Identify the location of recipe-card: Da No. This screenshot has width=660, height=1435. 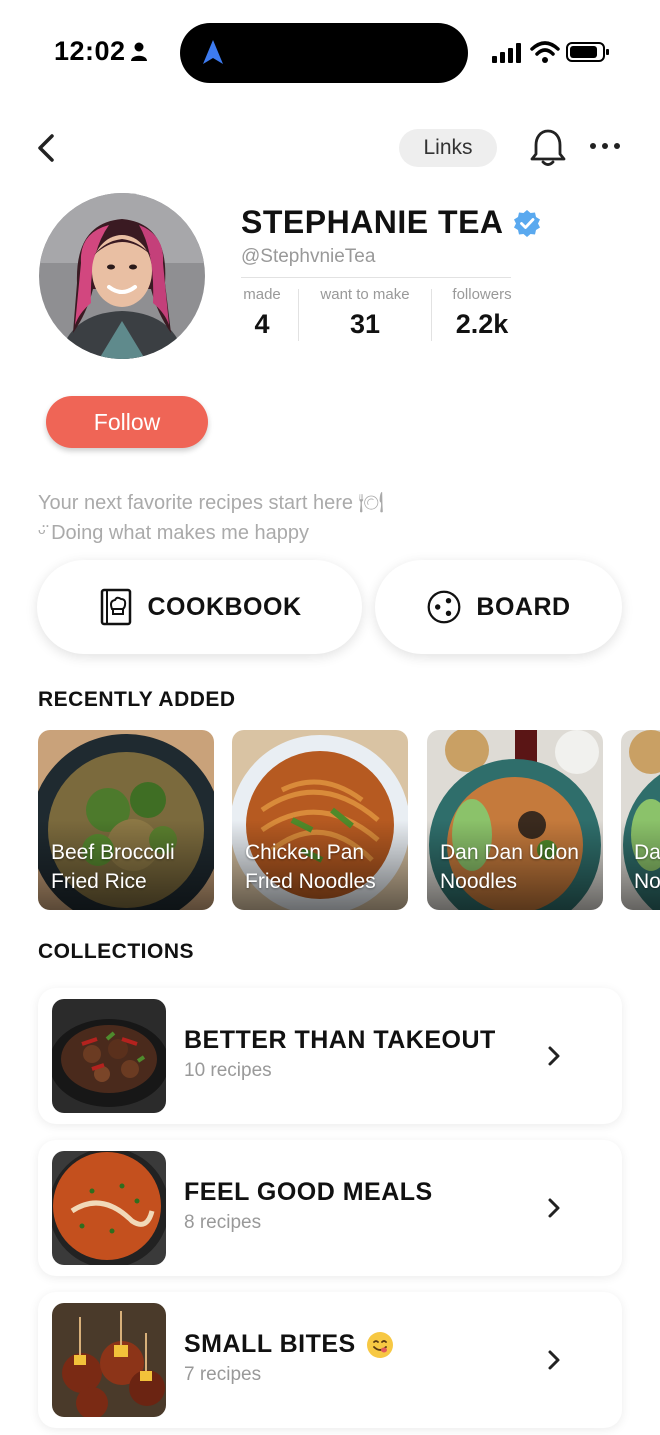
(640, 820).